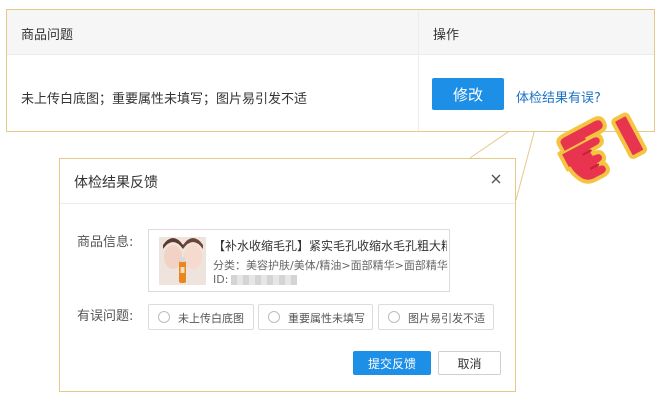  What do you see at coordinates (392, 363) in the screenshot?
I see `submit-feedback-button: 提交反馈` at bounding box center [392, 363].